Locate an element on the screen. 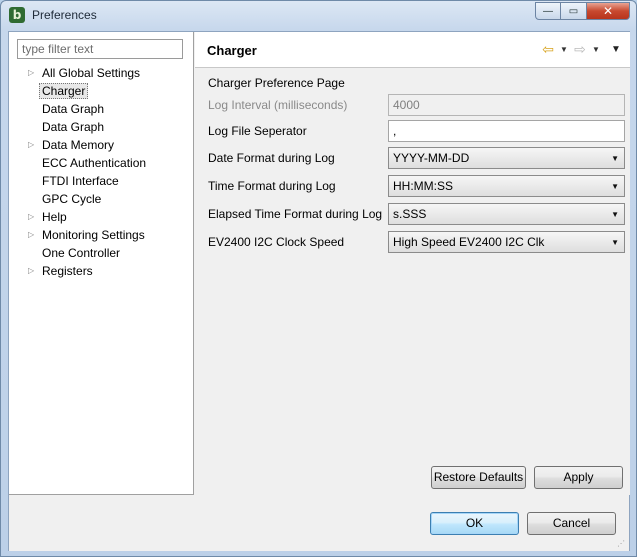  tree-item-label: Data Memory is located at coordinates (78, 145).